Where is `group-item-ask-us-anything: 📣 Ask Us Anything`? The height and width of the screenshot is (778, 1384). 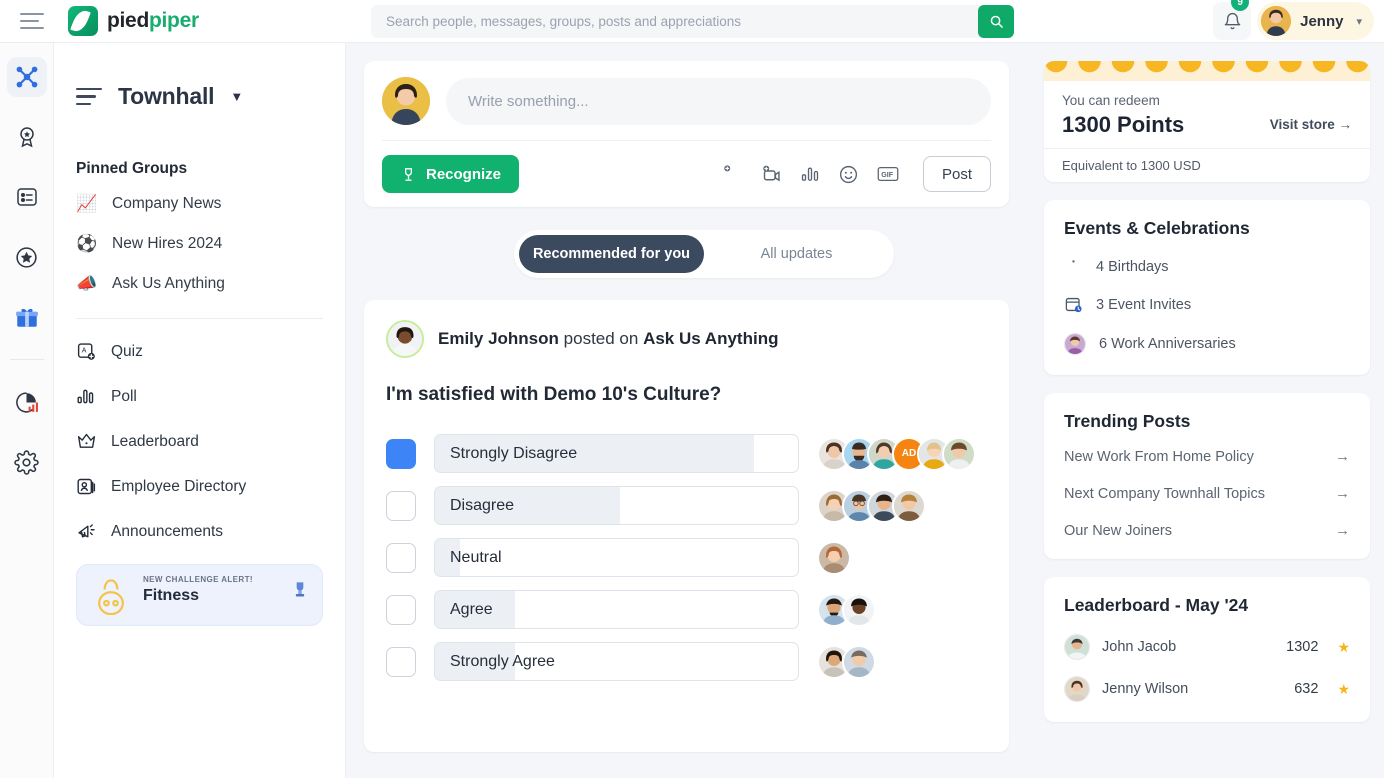
group-item-ask-us-anything: 📣 Ask Us Anything is located at coordinates (199, 284).